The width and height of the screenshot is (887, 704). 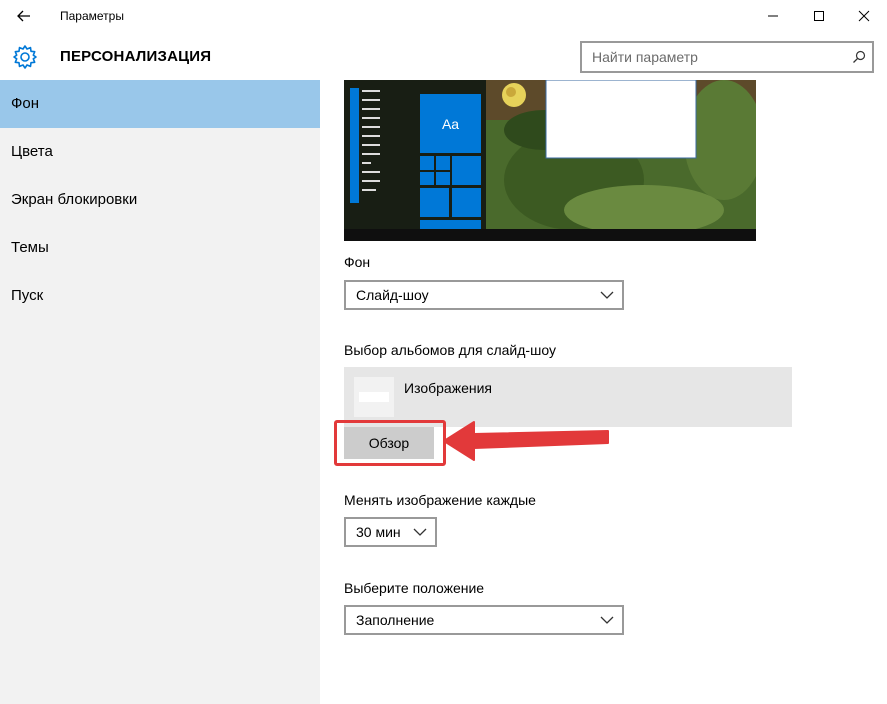 What do you see at coordinates (374, 397) in the screenshot?
I see `folder-thumbnail` at bounding box center [374, 397].